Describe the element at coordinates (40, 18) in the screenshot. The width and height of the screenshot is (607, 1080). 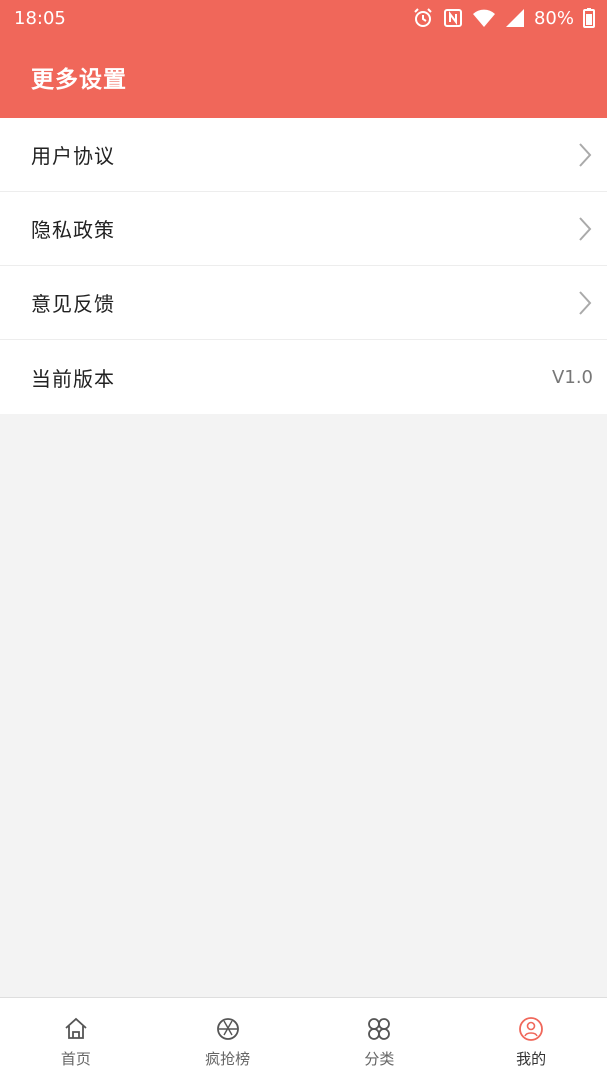
I see `status-time: 18:05` at that location.